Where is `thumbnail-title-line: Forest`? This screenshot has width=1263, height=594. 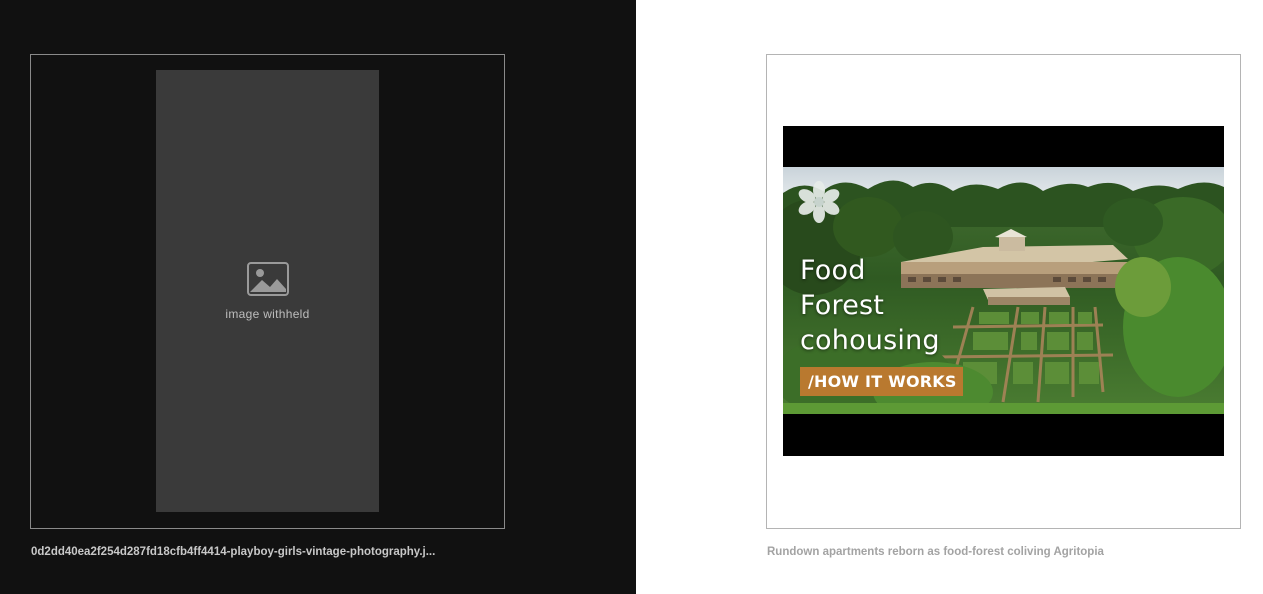
thumbnail-title-line: Forest is located at coordinates (842, 305).